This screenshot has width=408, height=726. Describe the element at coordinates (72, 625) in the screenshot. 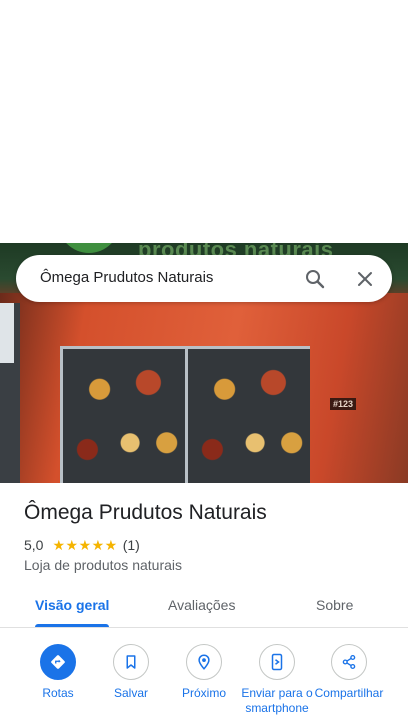

I see `active-tab-indicator` at that location.